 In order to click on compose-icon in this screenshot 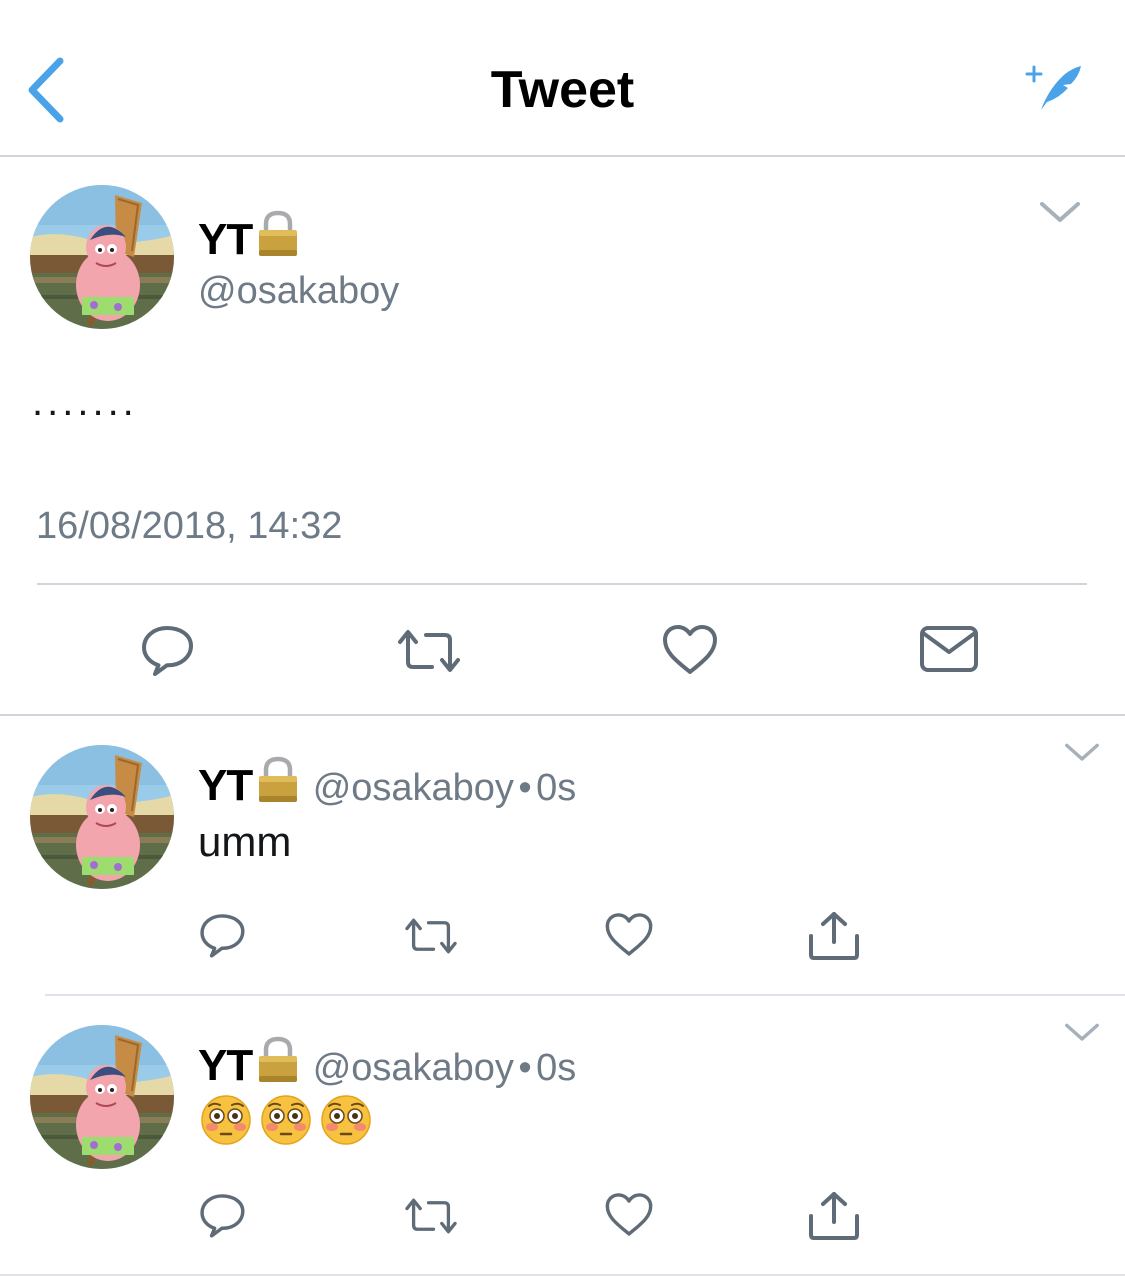, I will do `click(1053, 87)`.